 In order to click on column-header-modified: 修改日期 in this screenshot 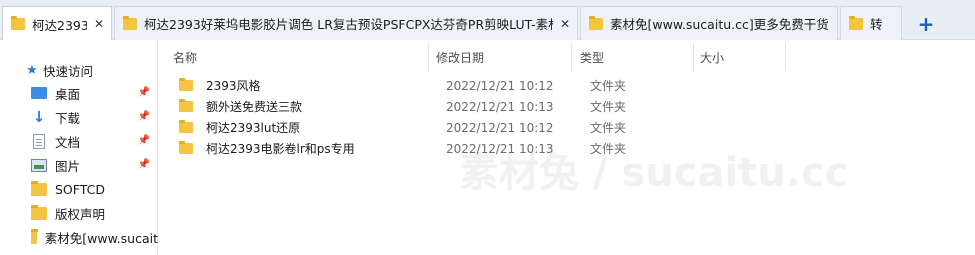, I will do `click(497, 57)`.